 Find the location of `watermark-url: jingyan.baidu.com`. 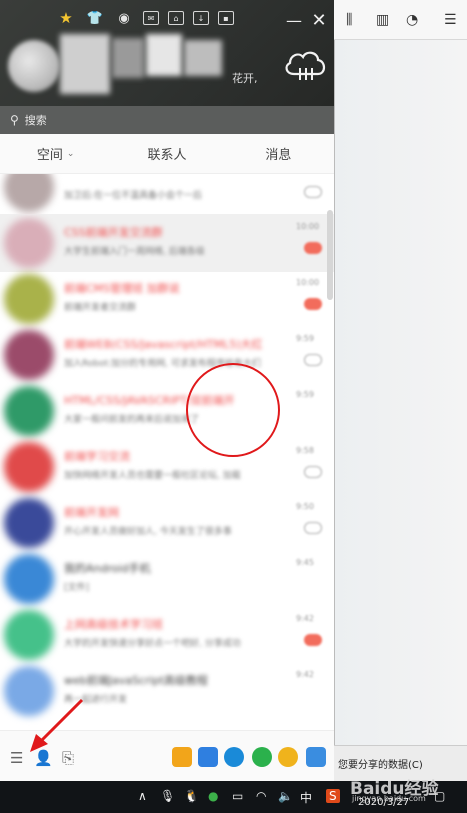

watermark-url: jingyan.baidu.com is located at coordinates (389, 798).